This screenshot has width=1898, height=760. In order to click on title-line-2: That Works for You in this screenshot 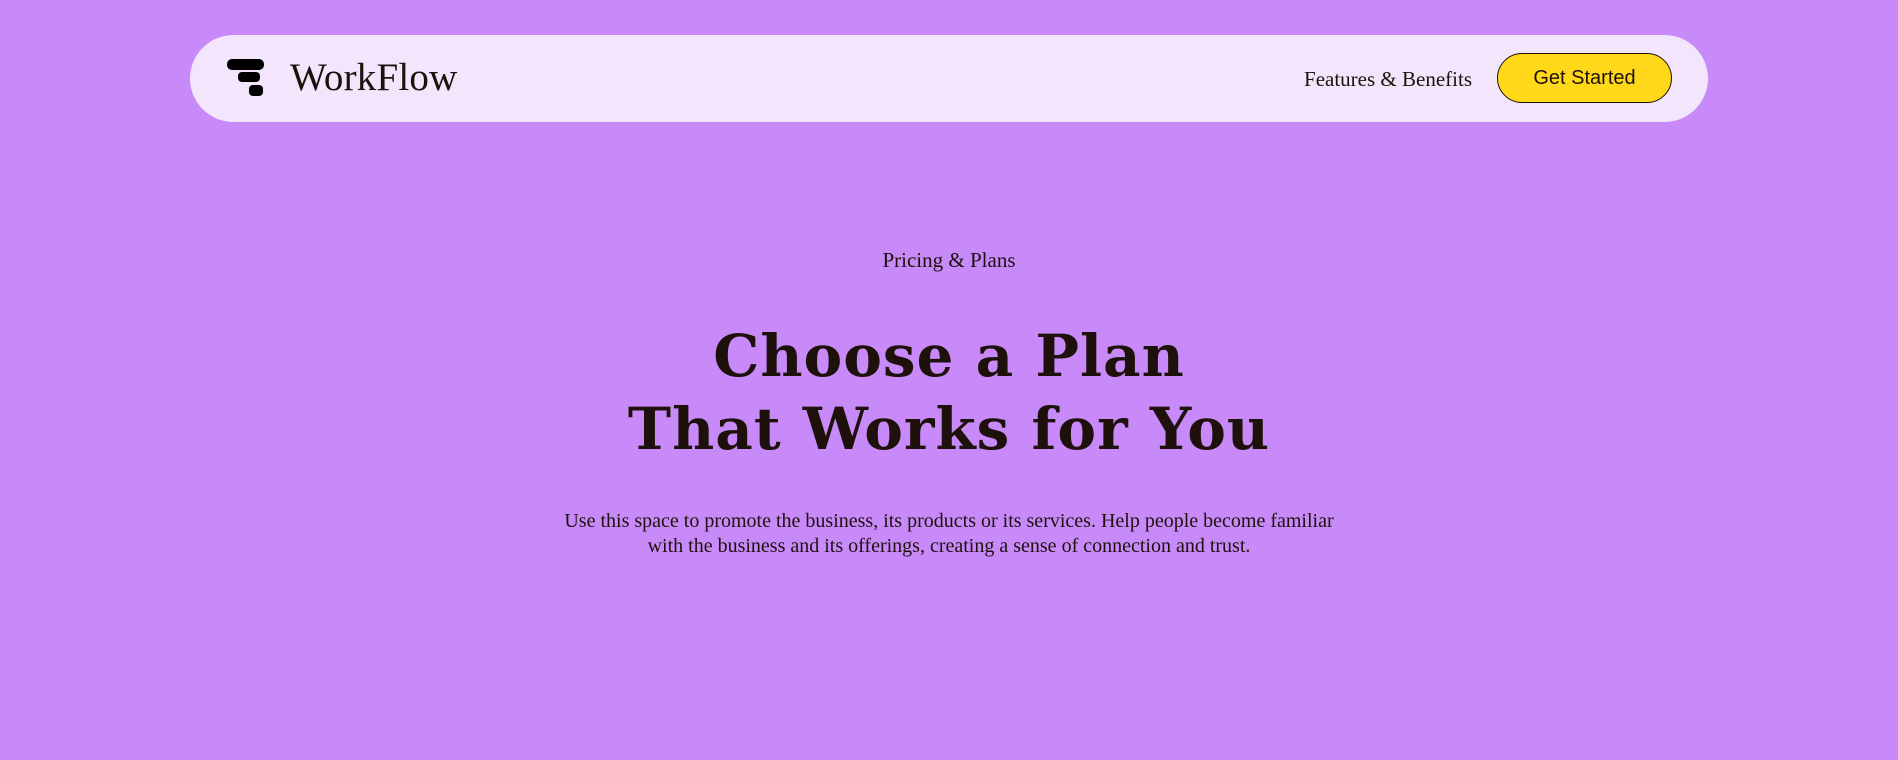, I will do `click(949, 429)`.